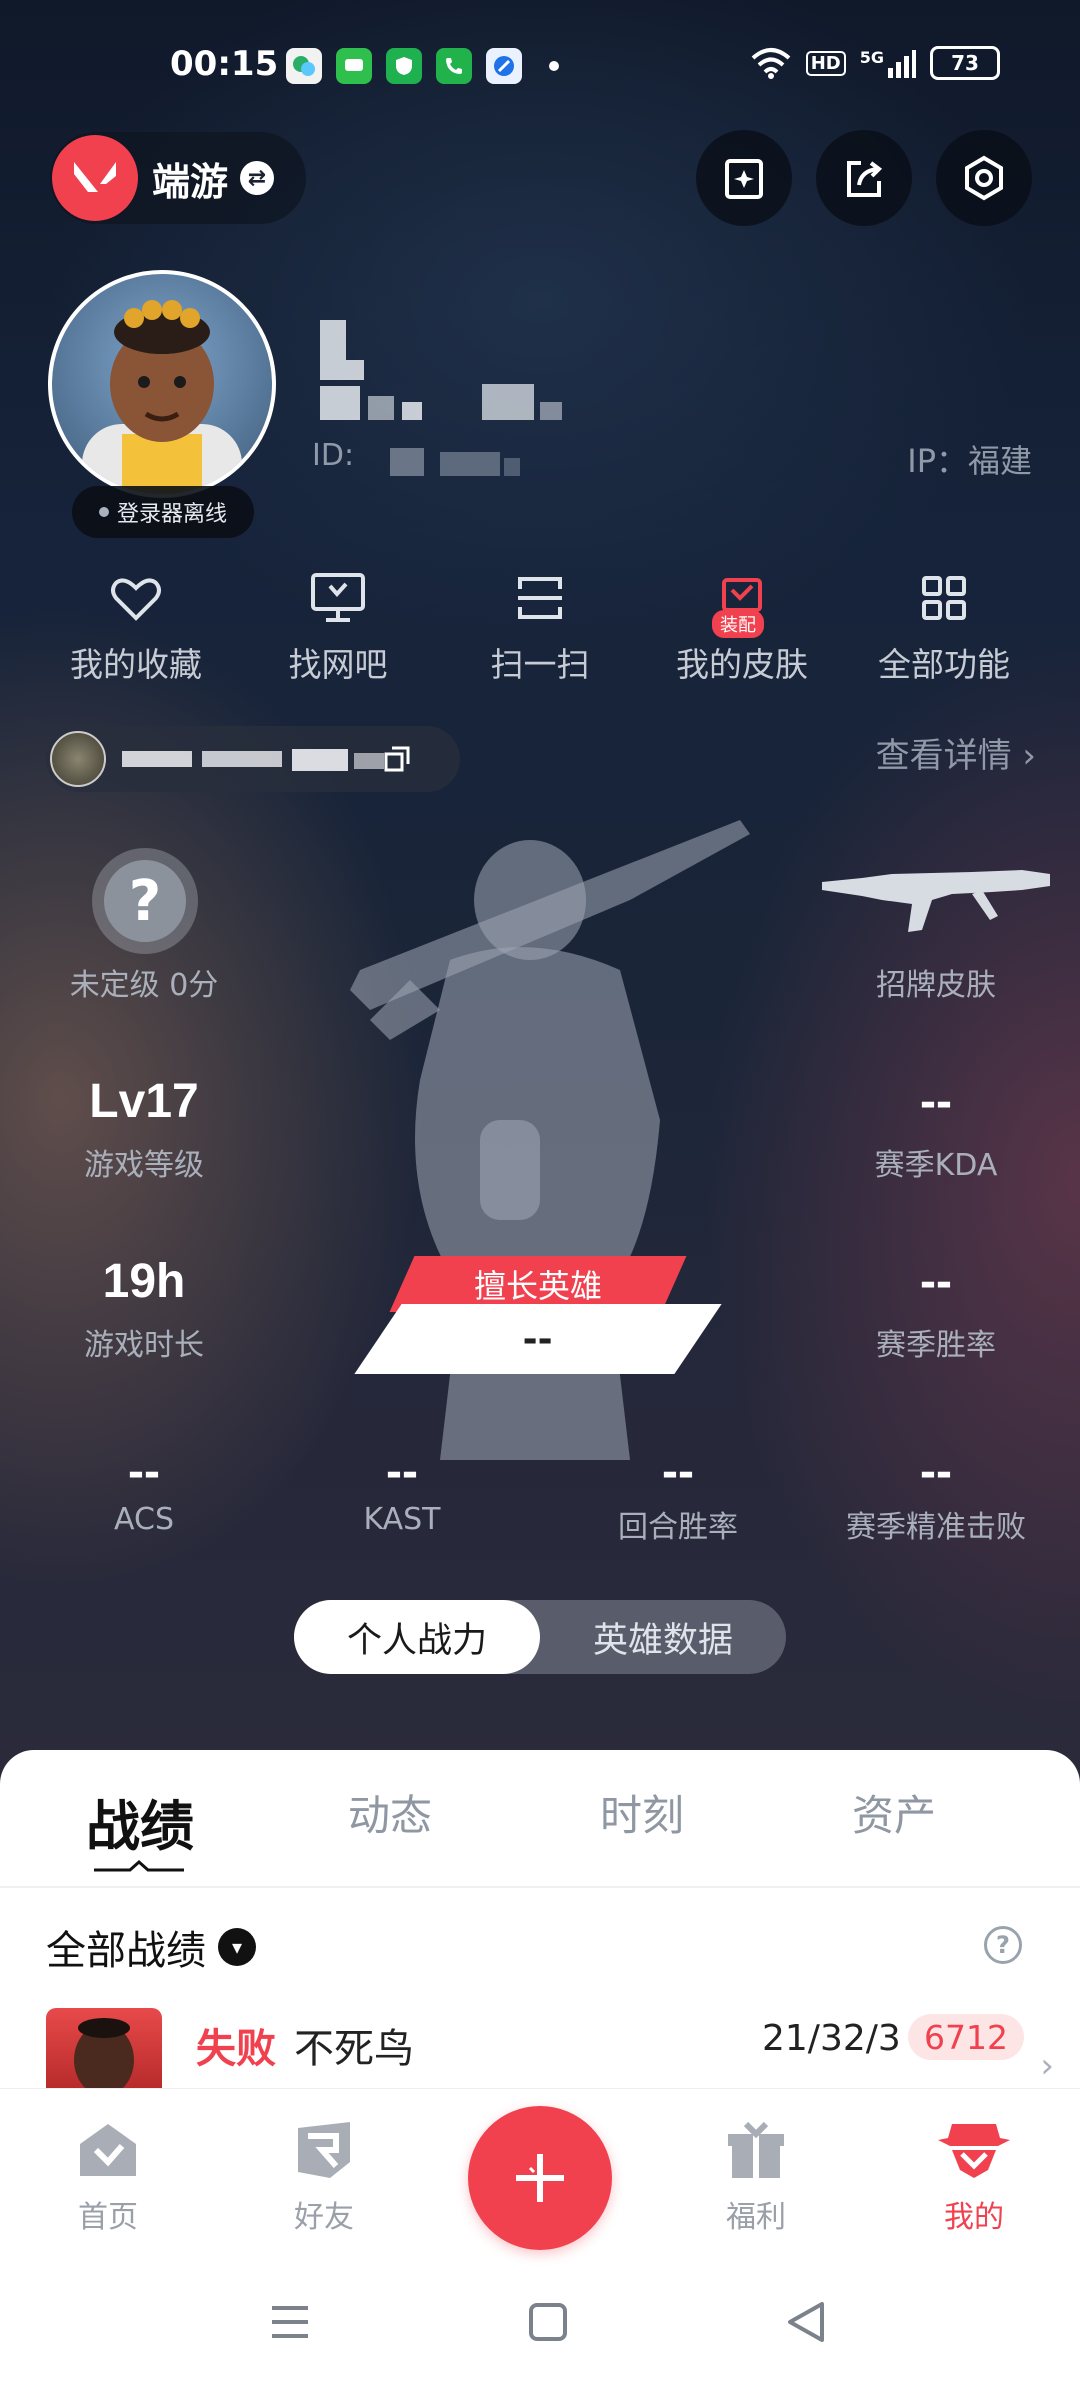 Image resolution: width=1080 pixels, height=2400 pixels. Describe the element at coordinates (944, 664) in the screenshot. I see `quick-action-label: 全部功能` at that location.